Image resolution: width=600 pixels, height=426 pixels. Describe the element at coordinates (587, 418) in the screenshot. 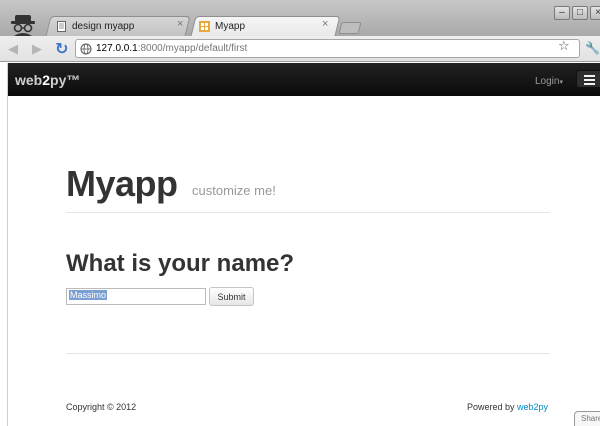

I see `share-button: Share` at that location.